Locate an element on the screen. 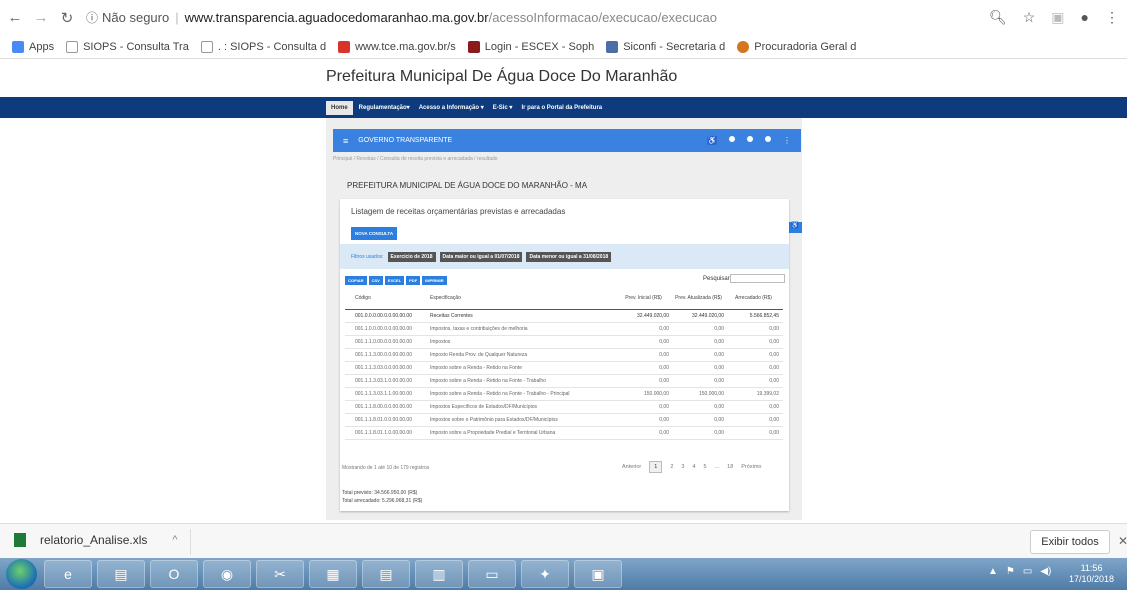  pager-page: 5 is located at coordinates (705, 467).